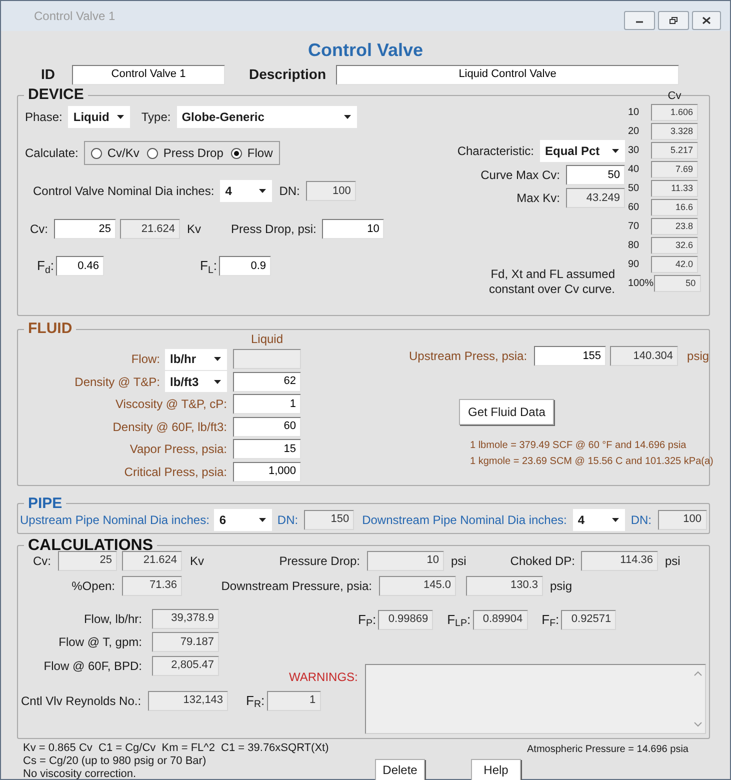  I want to click on input-field: 10, so click(353, 229).